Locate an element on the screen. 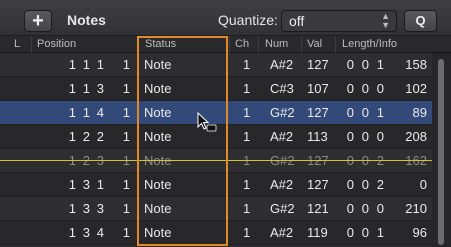  velocity-cell: 107 is located at coordinates (318, 88).